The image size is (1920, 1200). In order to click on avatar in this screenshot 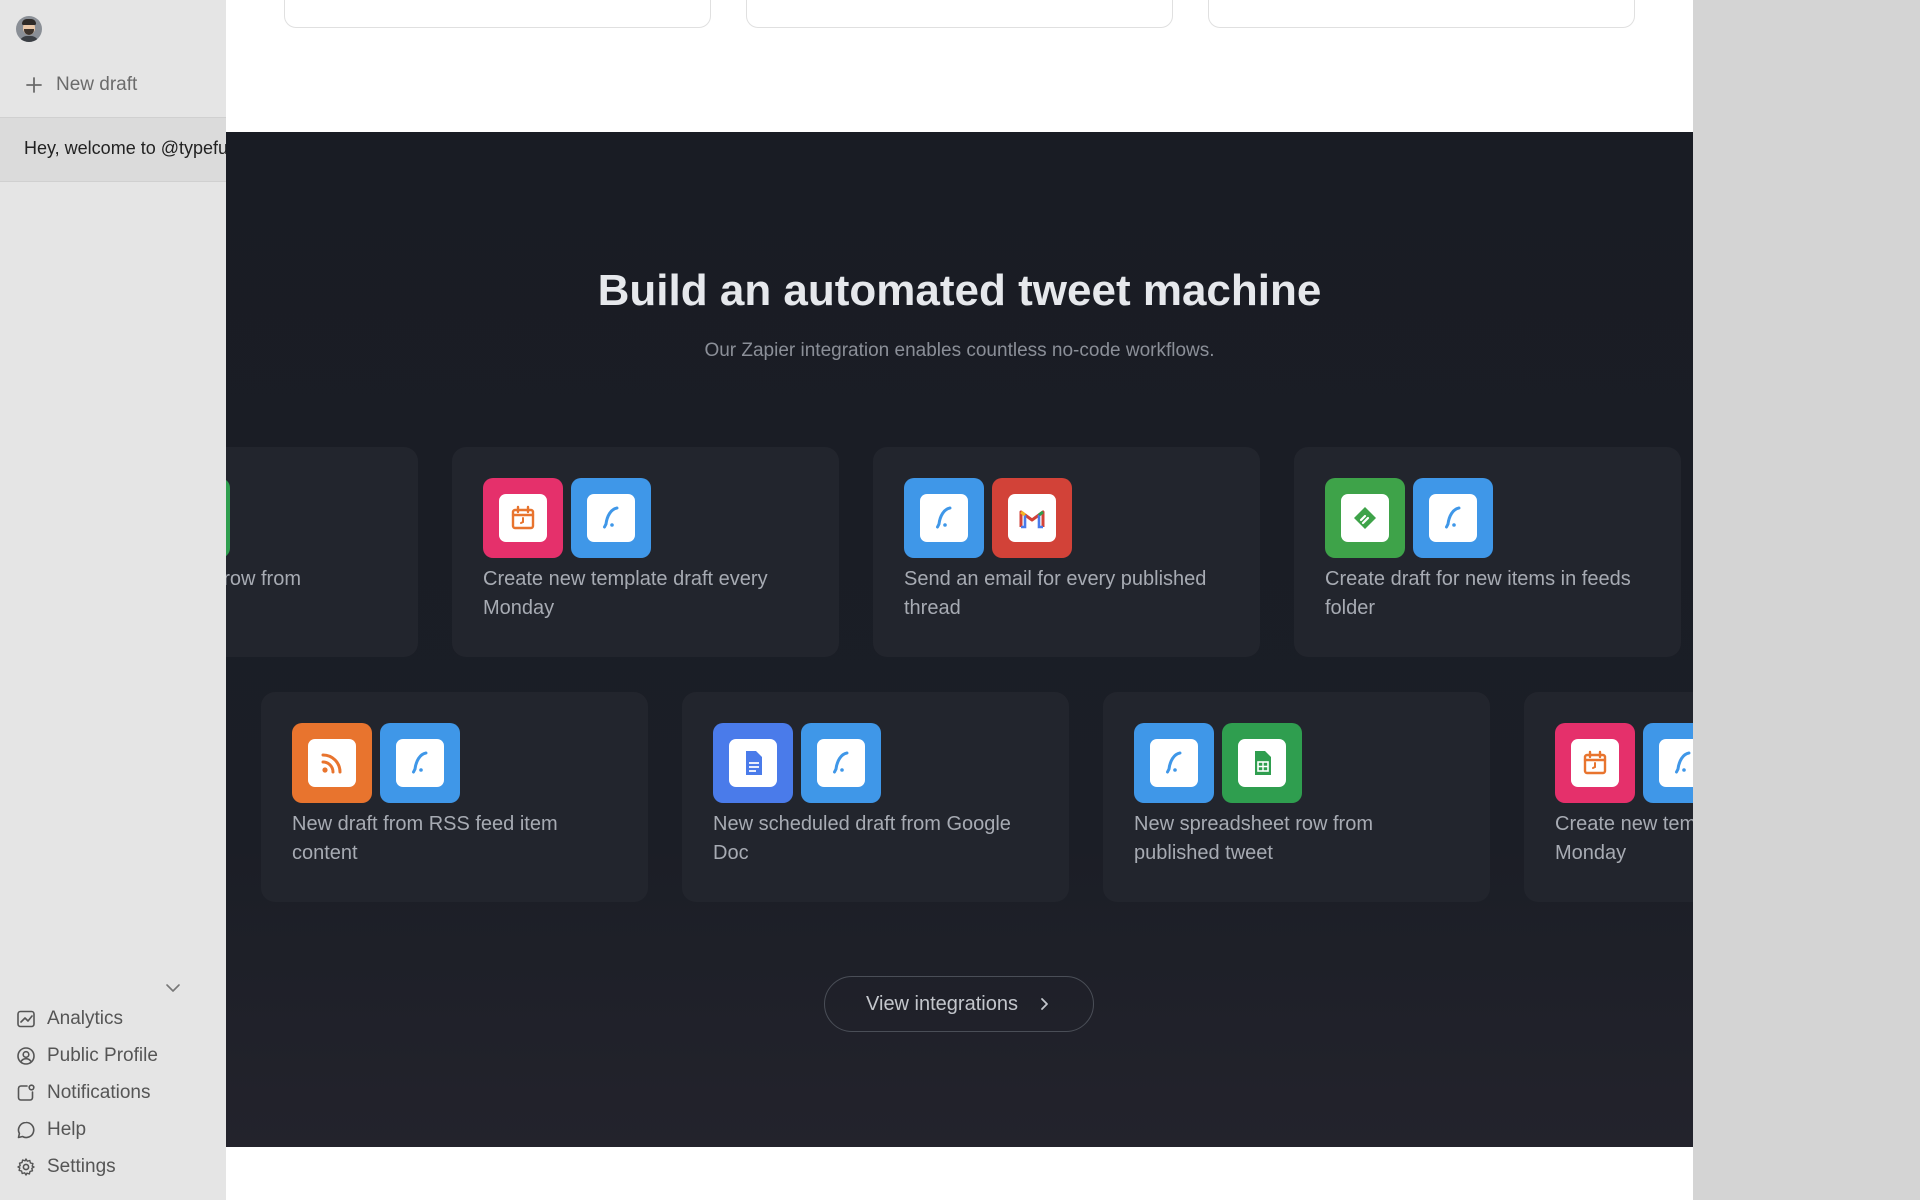, I will do `click(29, 29)`.